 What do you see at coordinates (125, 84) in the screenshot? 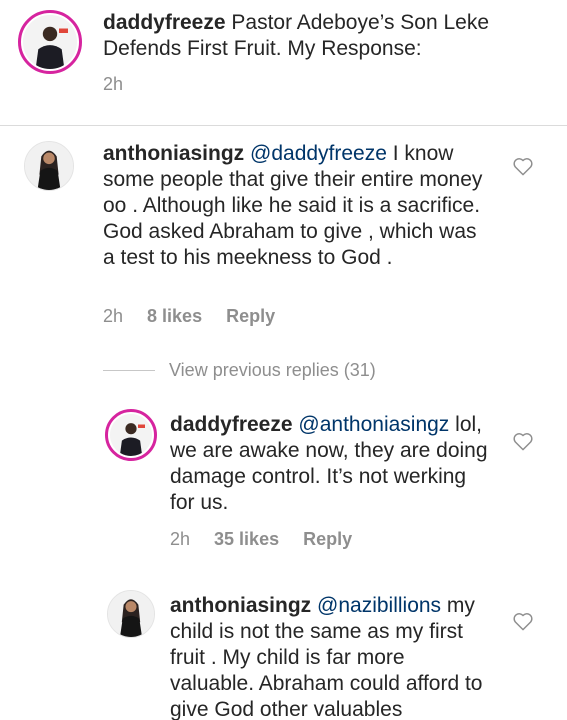
I see `caption-meta: 2h` at bounding box center [125, 84].